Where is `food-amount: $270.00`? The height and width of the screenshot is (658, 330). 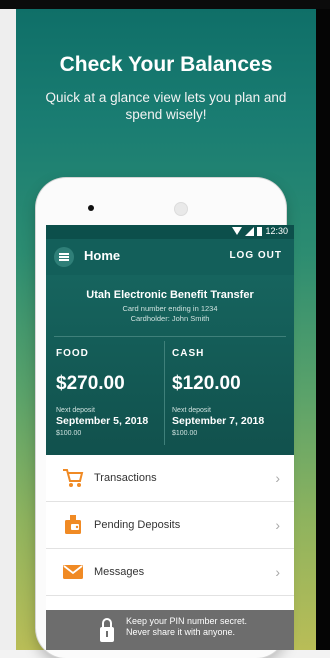
food-amount: $270.00 is located at coordinates (90, 383).